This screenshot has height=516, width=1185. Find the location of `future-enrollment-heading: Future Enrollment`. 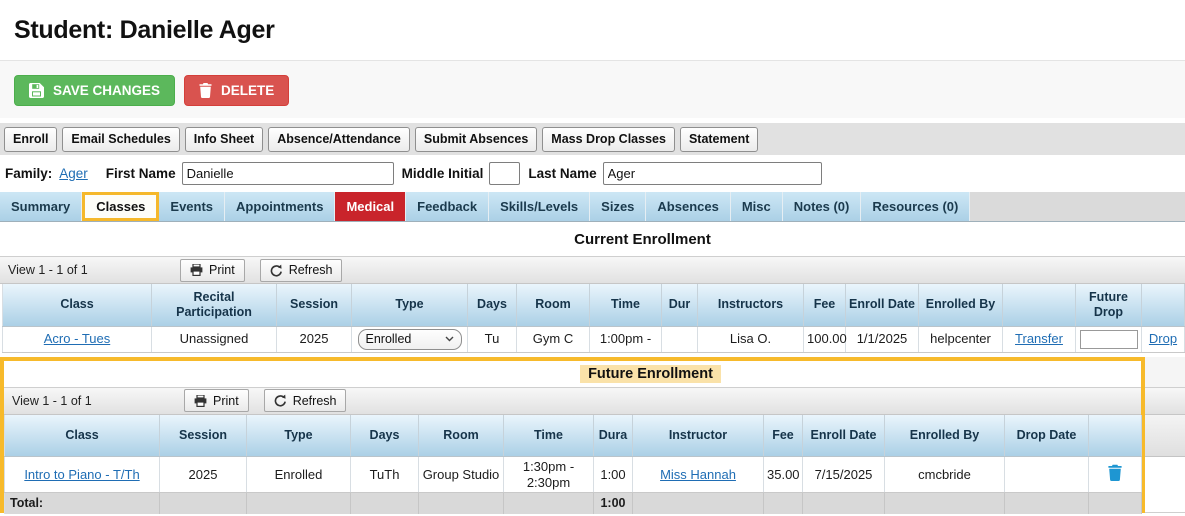

future-enrollment-heading: Future Enrollment is located at coordinates (572, 373).